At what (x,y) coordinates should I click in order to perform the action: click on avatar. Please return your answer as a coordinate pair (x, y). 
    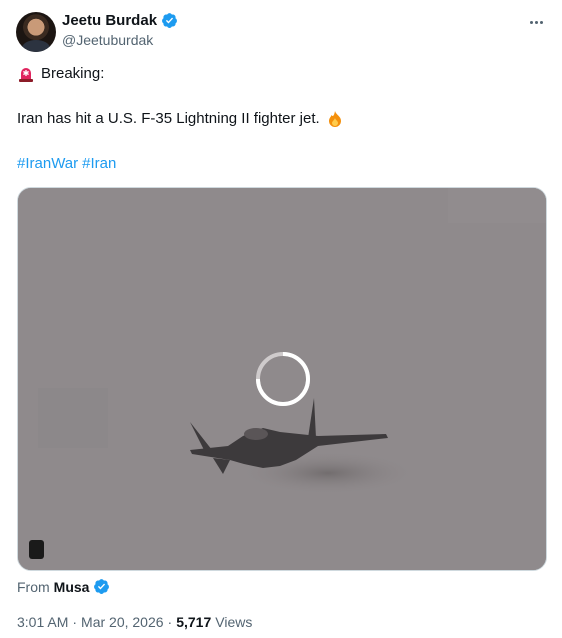
    Looking at the image, I should click on (36, 32).